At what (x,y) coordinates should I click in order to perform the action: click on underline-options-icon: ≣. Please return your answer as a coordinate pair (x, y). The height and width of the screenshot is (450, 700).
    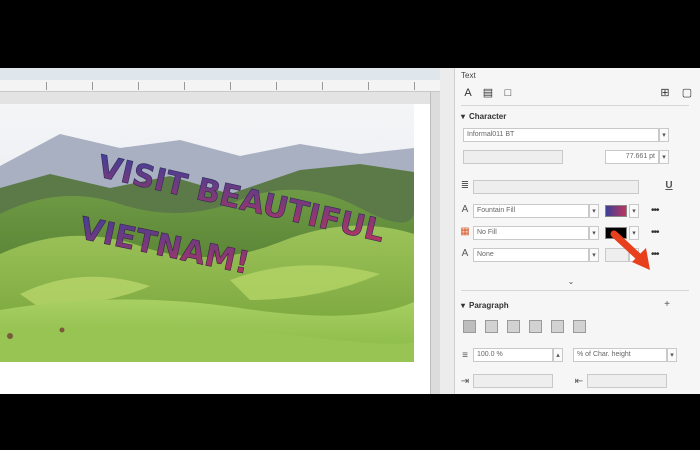
    Looking at the image, I should click on (465, 186).